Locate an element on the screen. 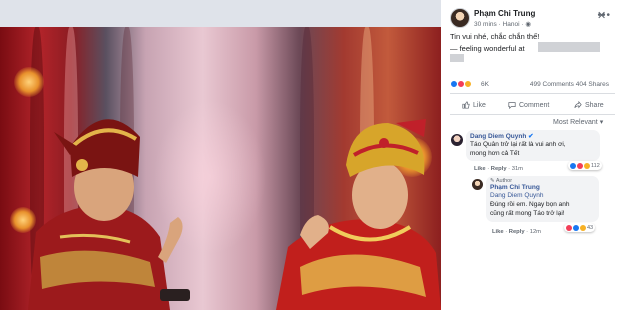  post-time: 30 mins is located at coordinates (485, 24).